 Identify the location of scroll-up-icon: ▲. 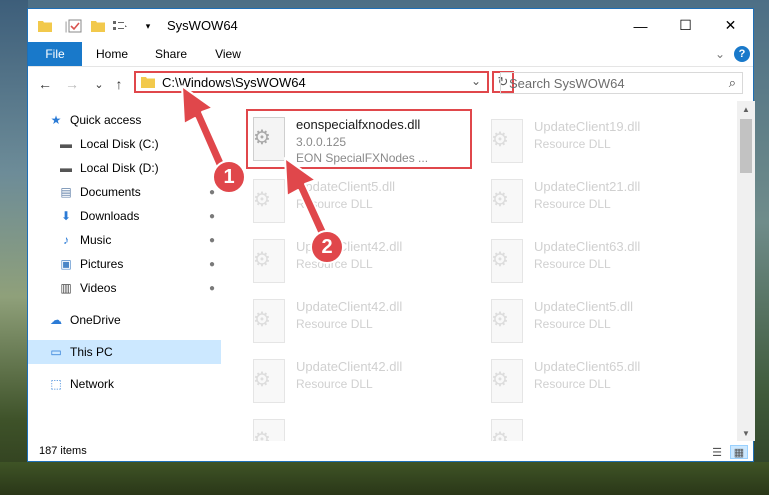
(746, 109).